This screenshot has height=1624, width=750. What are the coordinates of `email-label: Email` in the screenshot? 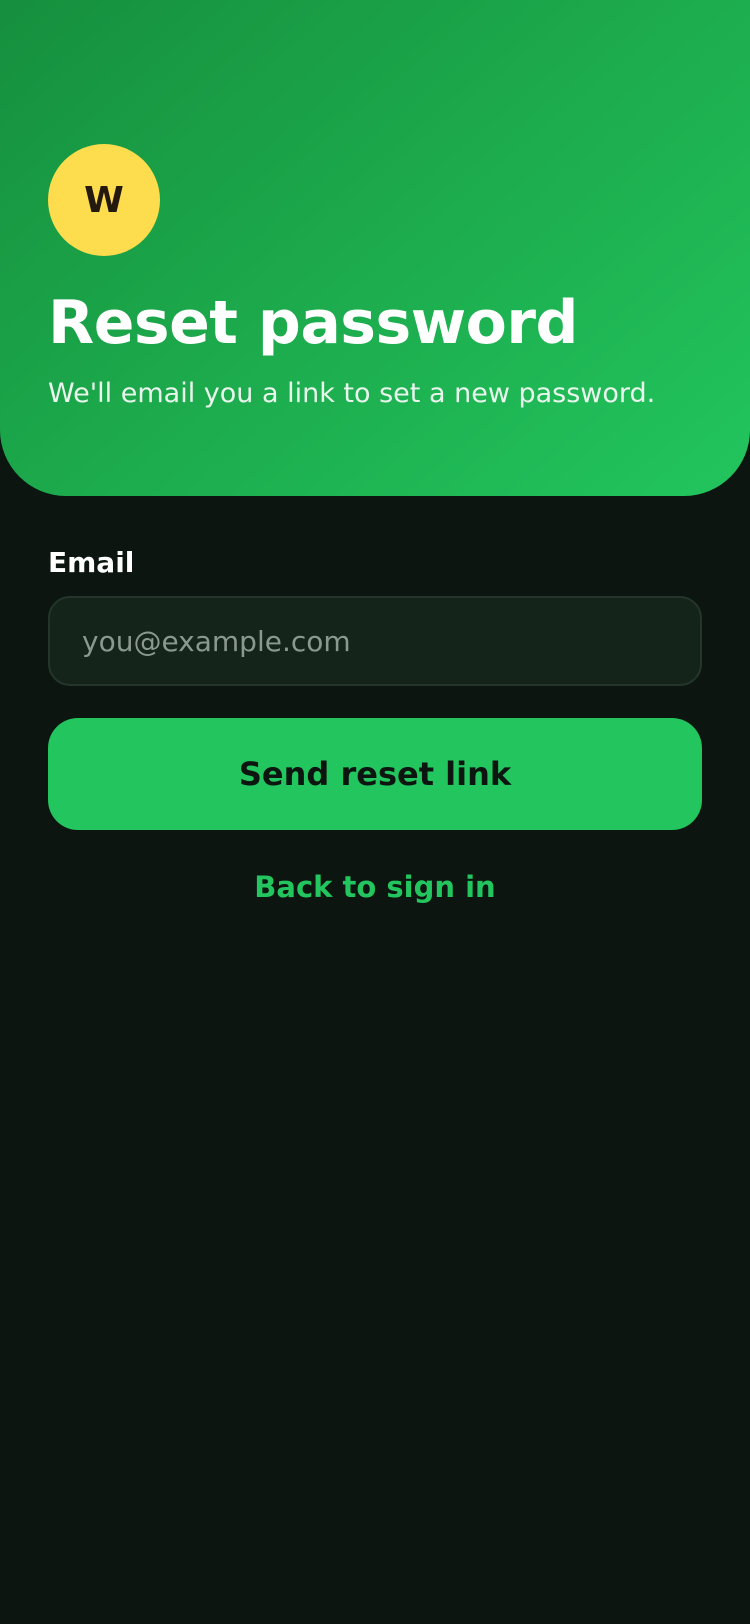 It's located at (91, 562).